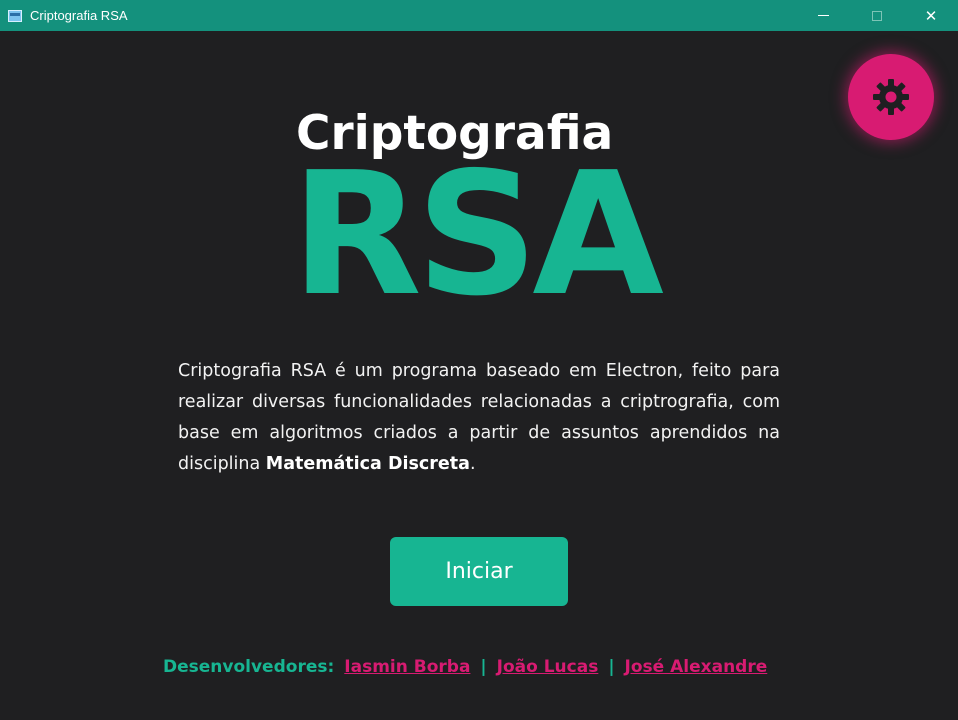 This screenshot has width=958, height=720. I want to click on hero-title-big: RSA, so click(477, 235).